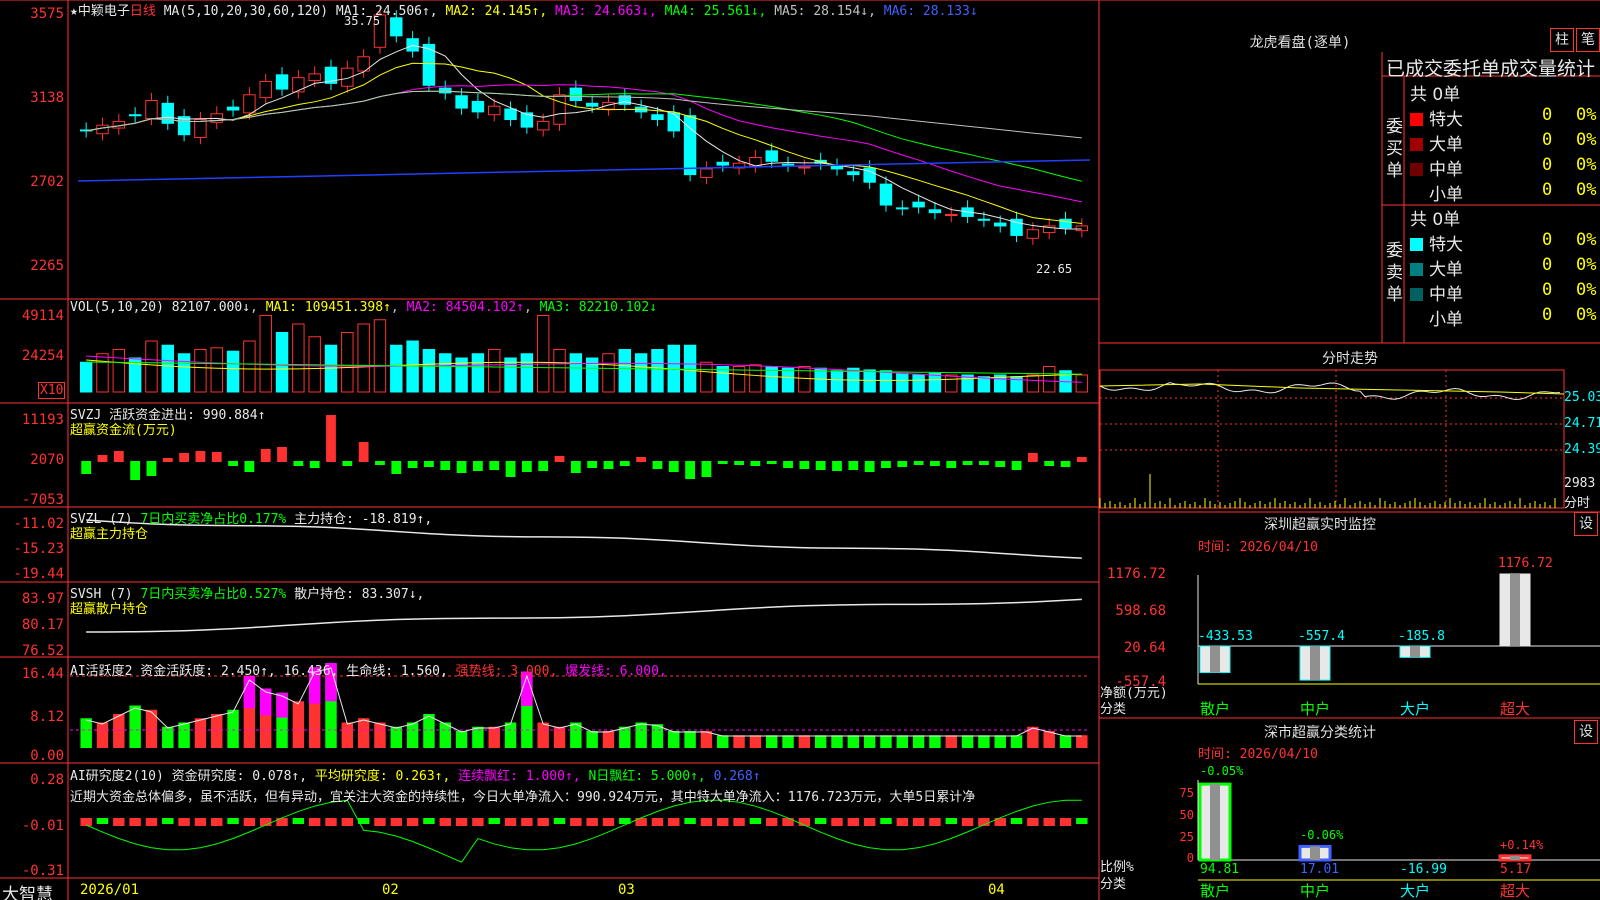 Image resolution: width=1600 pixels, height=900 pixels. I want to click on category-label: 大户, so click(1415, 709).